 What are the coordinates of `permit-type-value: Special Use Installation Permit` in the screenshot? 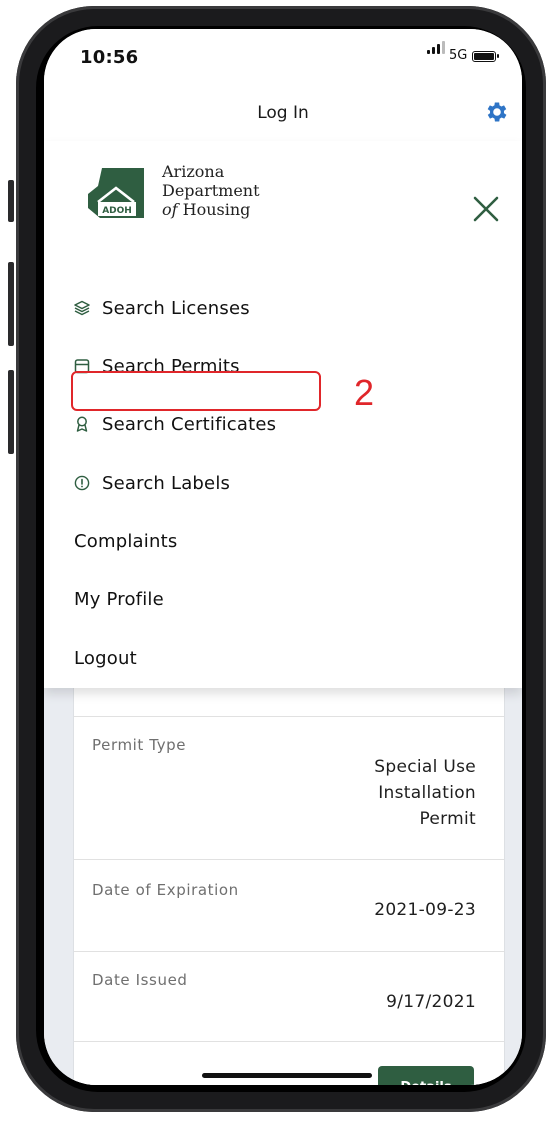 It's located at (425, 793).